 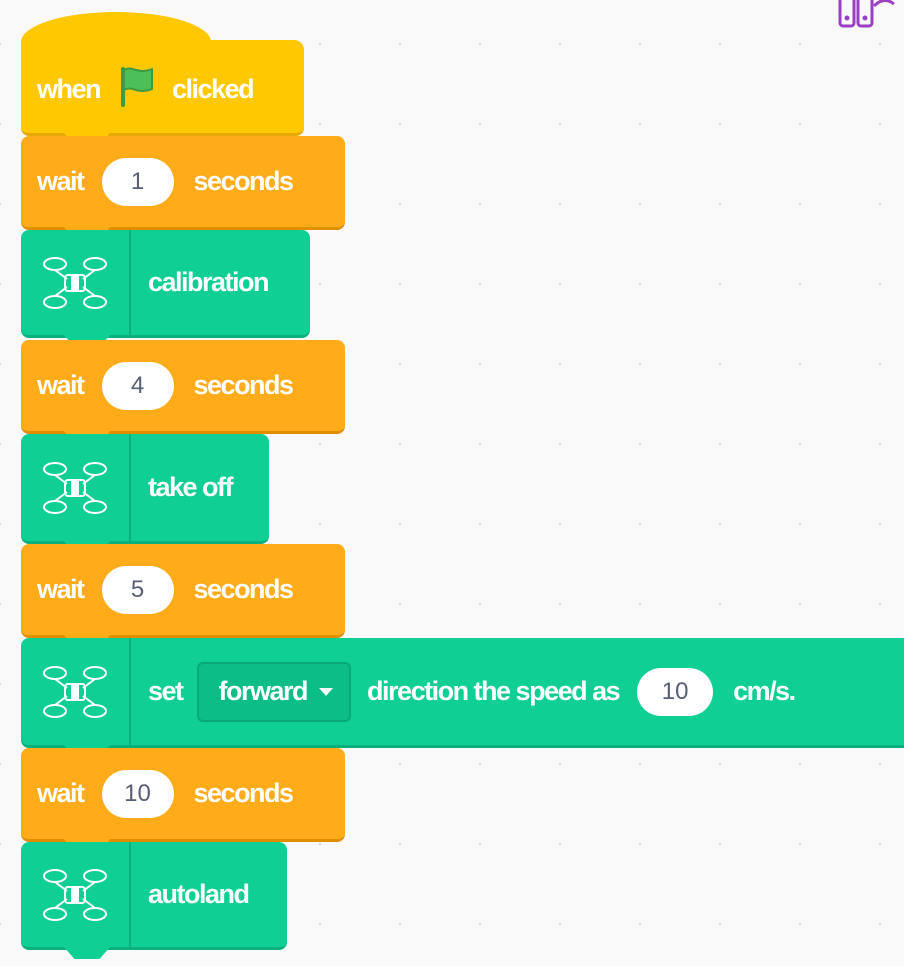 I want to click on green-flag-icon, so click(x=138, y=89).